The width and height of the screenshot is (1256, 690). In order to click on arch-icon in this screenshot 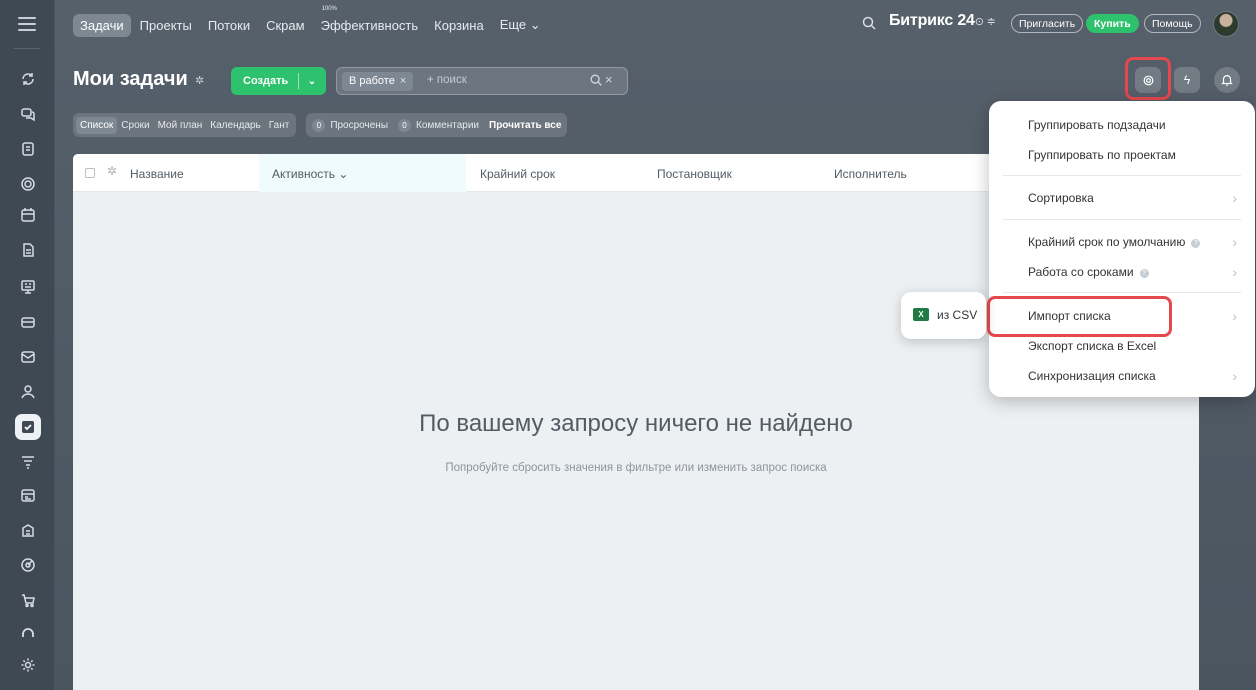, I will do `click(28, 633)`.